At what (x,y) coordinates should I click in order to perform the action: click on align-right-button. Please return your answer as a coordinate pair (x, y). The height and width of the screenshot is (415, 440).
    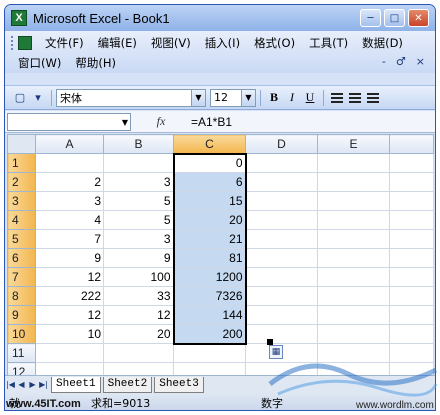
    Looking at the image, I should click on (373, 98).